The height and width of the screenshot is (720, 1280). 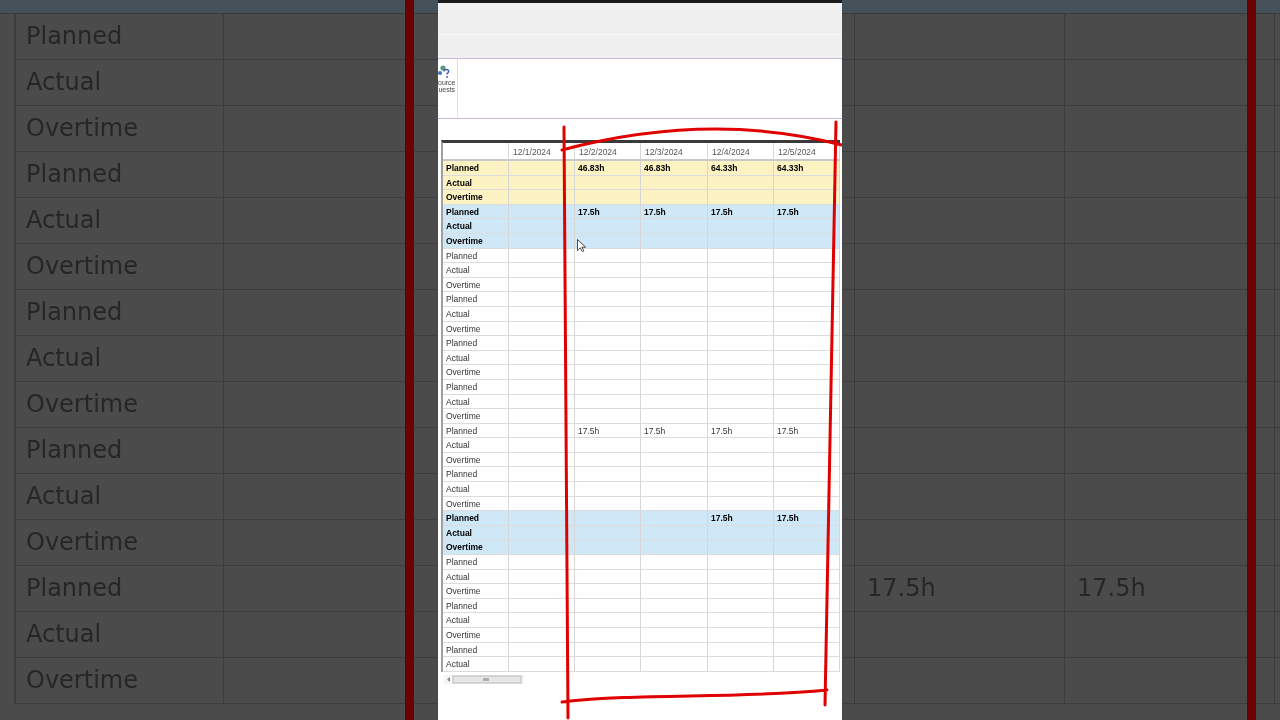 I want to click on cursor-icon, so click(x=581, y=245).